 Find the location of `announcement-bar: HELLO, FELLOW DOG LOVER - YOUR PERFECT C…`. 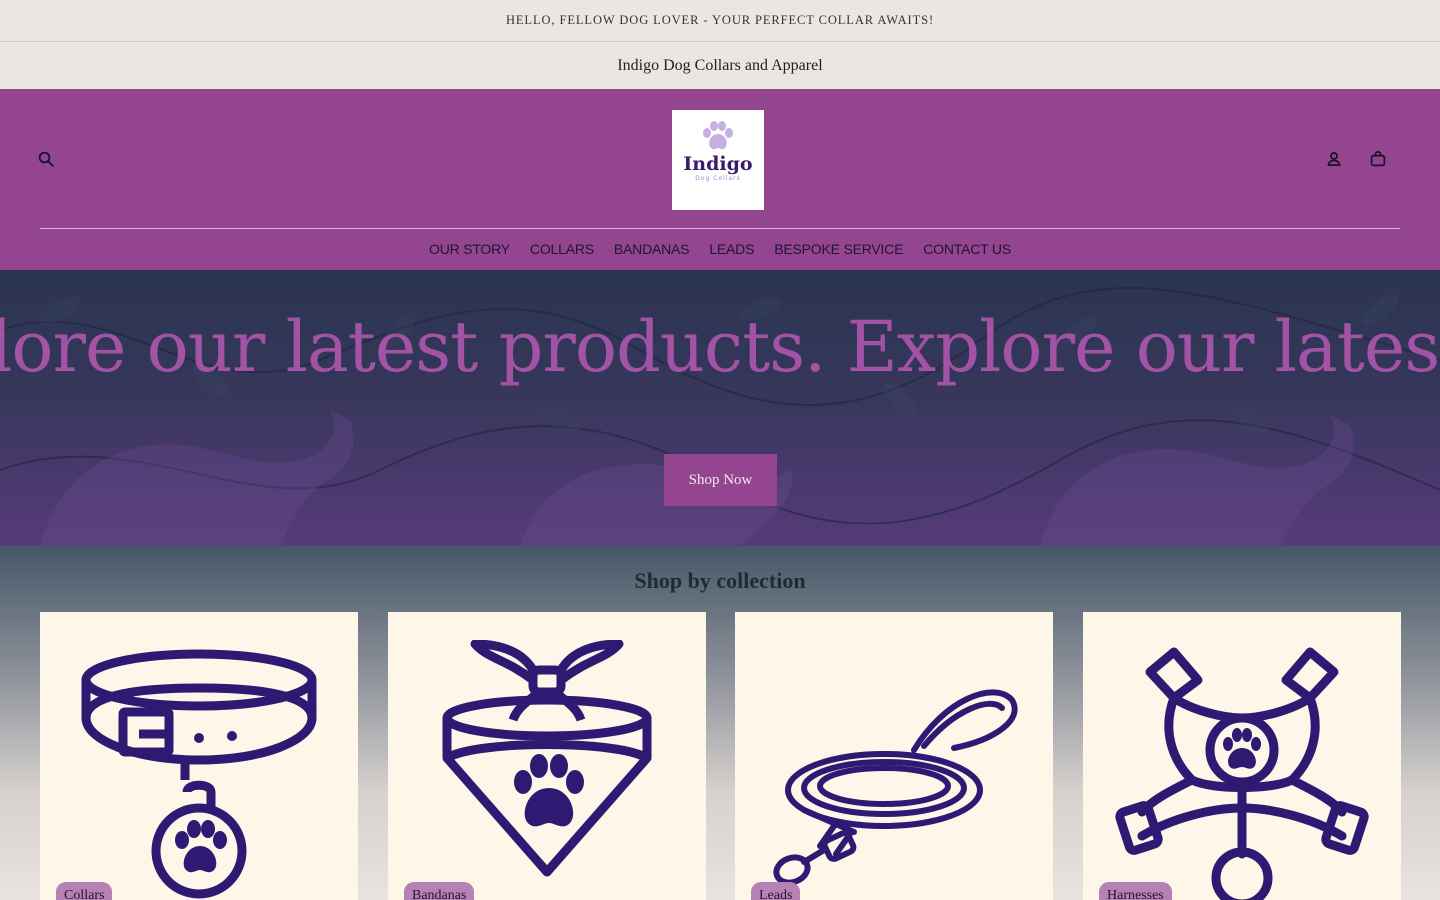

announcement-bar: HELLO, FELLOW DOG LOVER - YOUR PERFECT C… is located at coordinates (720, 21).